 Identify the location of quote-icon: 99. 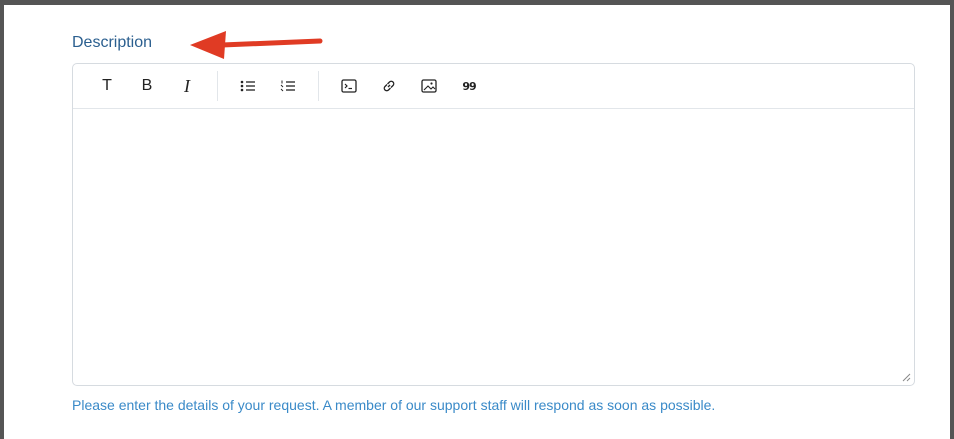
(469, 86).